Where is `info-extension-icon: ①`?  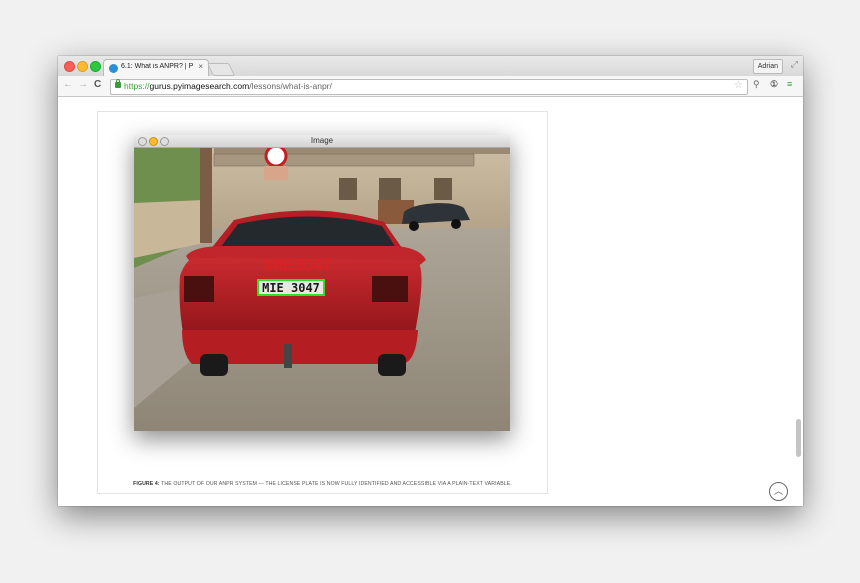
info-extension-icon: ① is located at coordinates (774, 84).